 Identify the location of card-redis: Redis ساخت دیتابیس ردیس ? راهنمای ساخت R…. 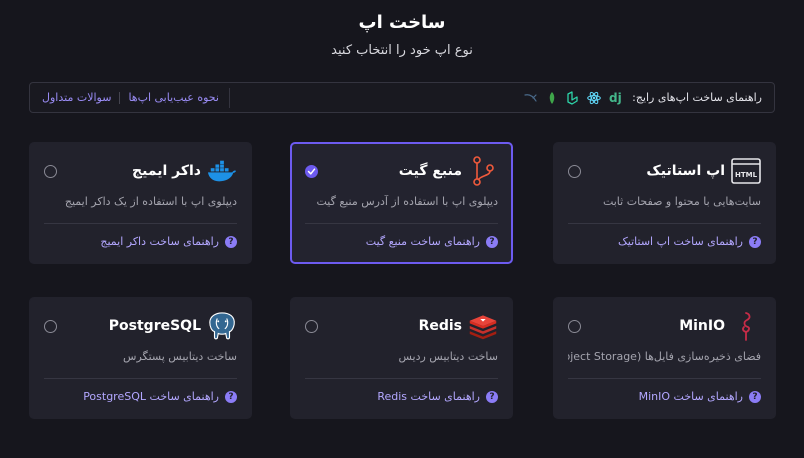
(401, 358).